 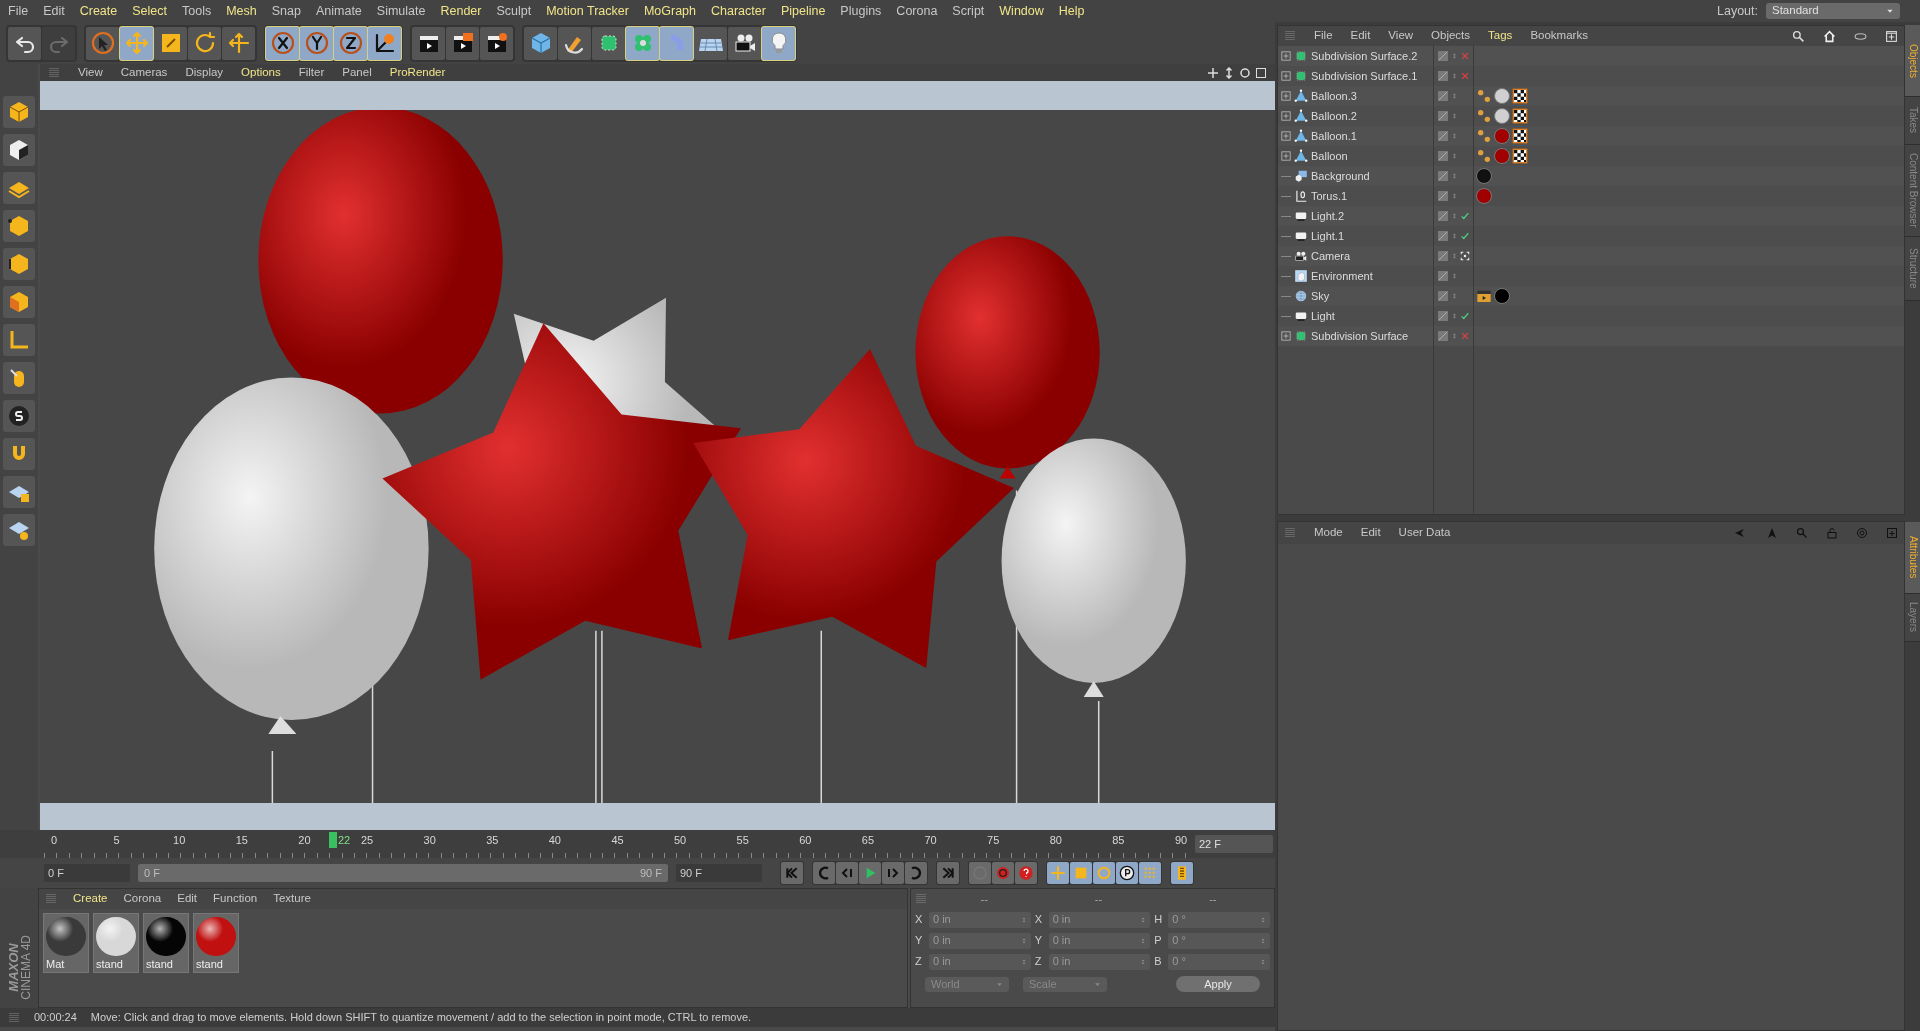 I want to click on menu-item: Plugins, so click(x=861, y=11).